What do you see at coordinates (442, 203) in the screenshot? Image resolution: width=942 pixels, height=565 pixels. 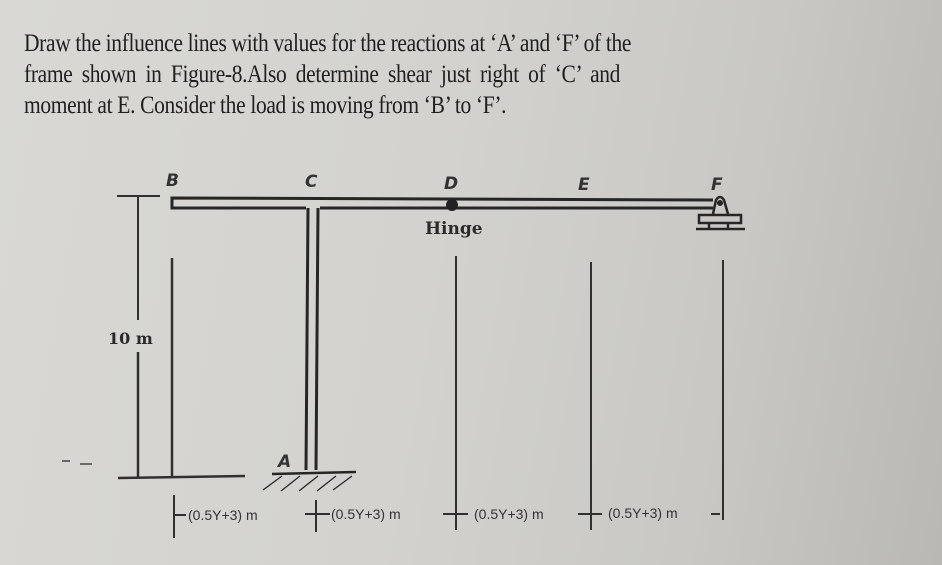 I see `beam-BF` at bounding box center [442, 203].